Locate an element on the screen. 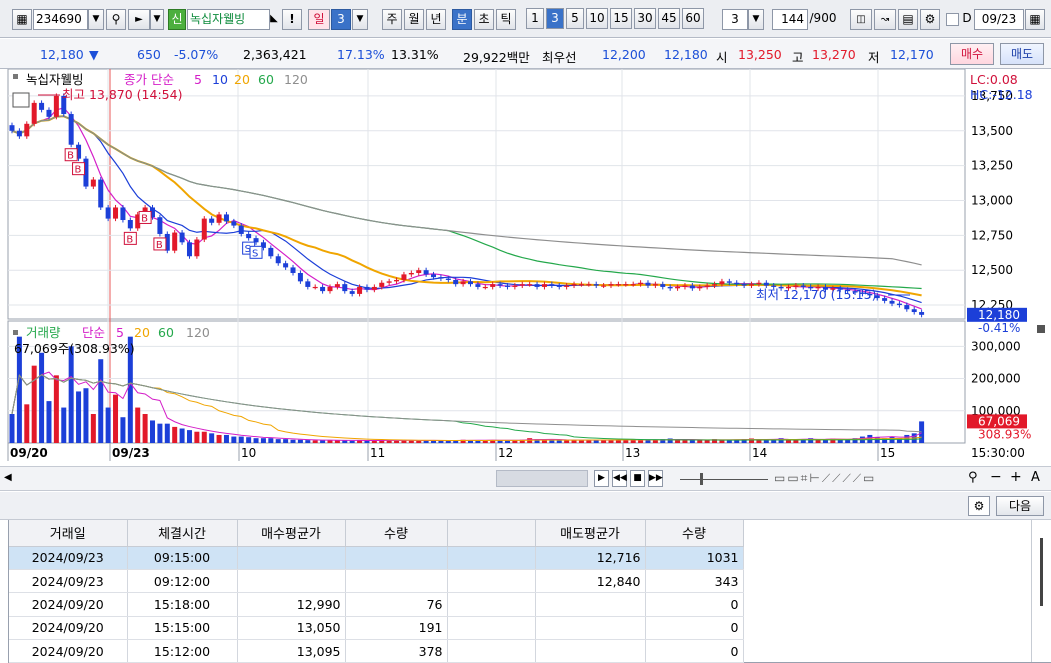 This screenshot has height=663, width=1051. panel-collapse-icon is located at coordinates (1041, 329).